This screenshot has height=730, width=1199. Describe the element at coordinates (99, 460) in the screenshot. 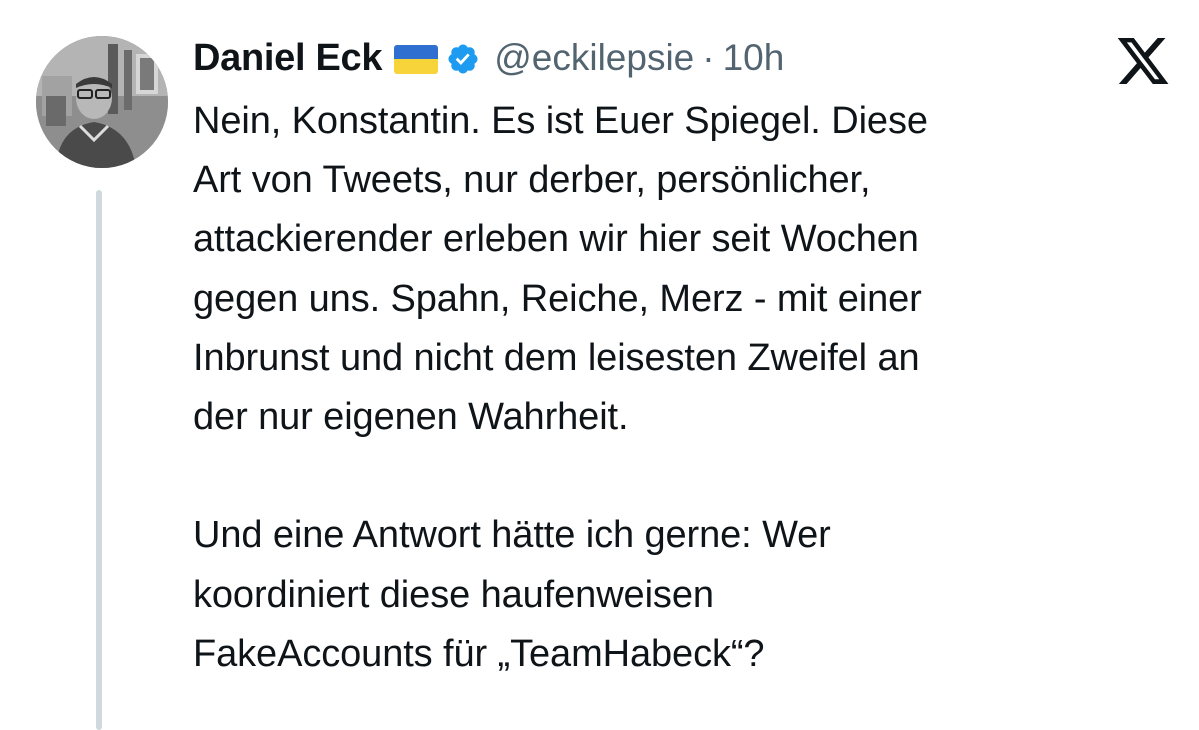

I see `thread-line` at that location.